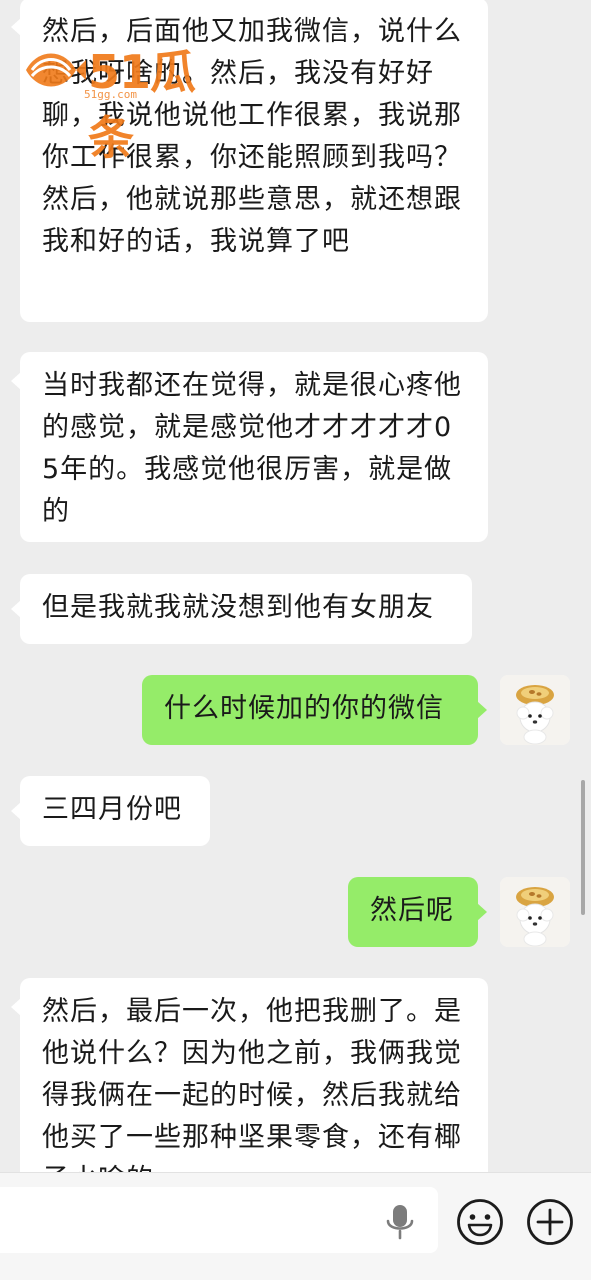  I want to click on message-bubble-incoming: 但是我就我就没想到他有女朋友, so click(241, 609).